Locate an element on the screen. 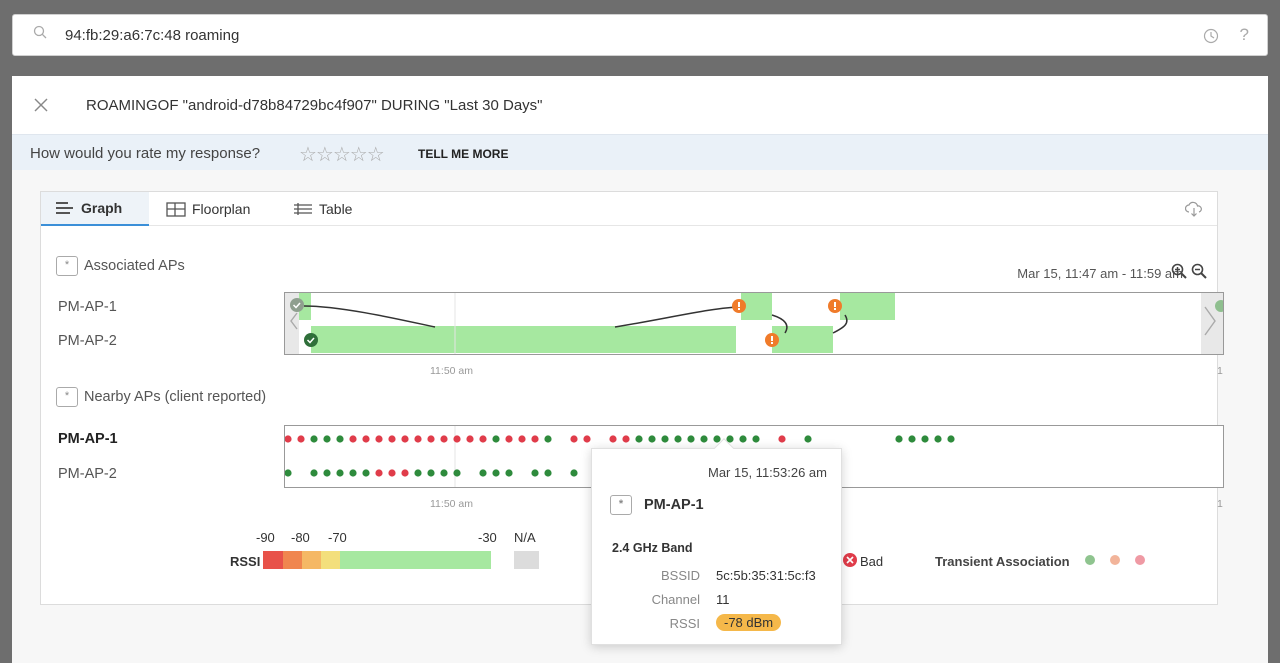 The image size is (1280, 663). zoom-in-icon is located at coordinates (1179, 271).